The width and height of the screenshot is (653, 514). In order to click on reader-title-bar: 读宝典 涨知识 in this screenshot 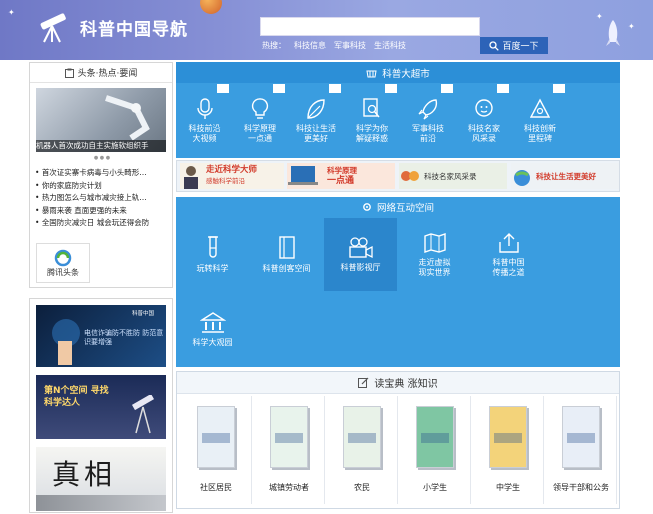, I will do `click(398, 383)`.